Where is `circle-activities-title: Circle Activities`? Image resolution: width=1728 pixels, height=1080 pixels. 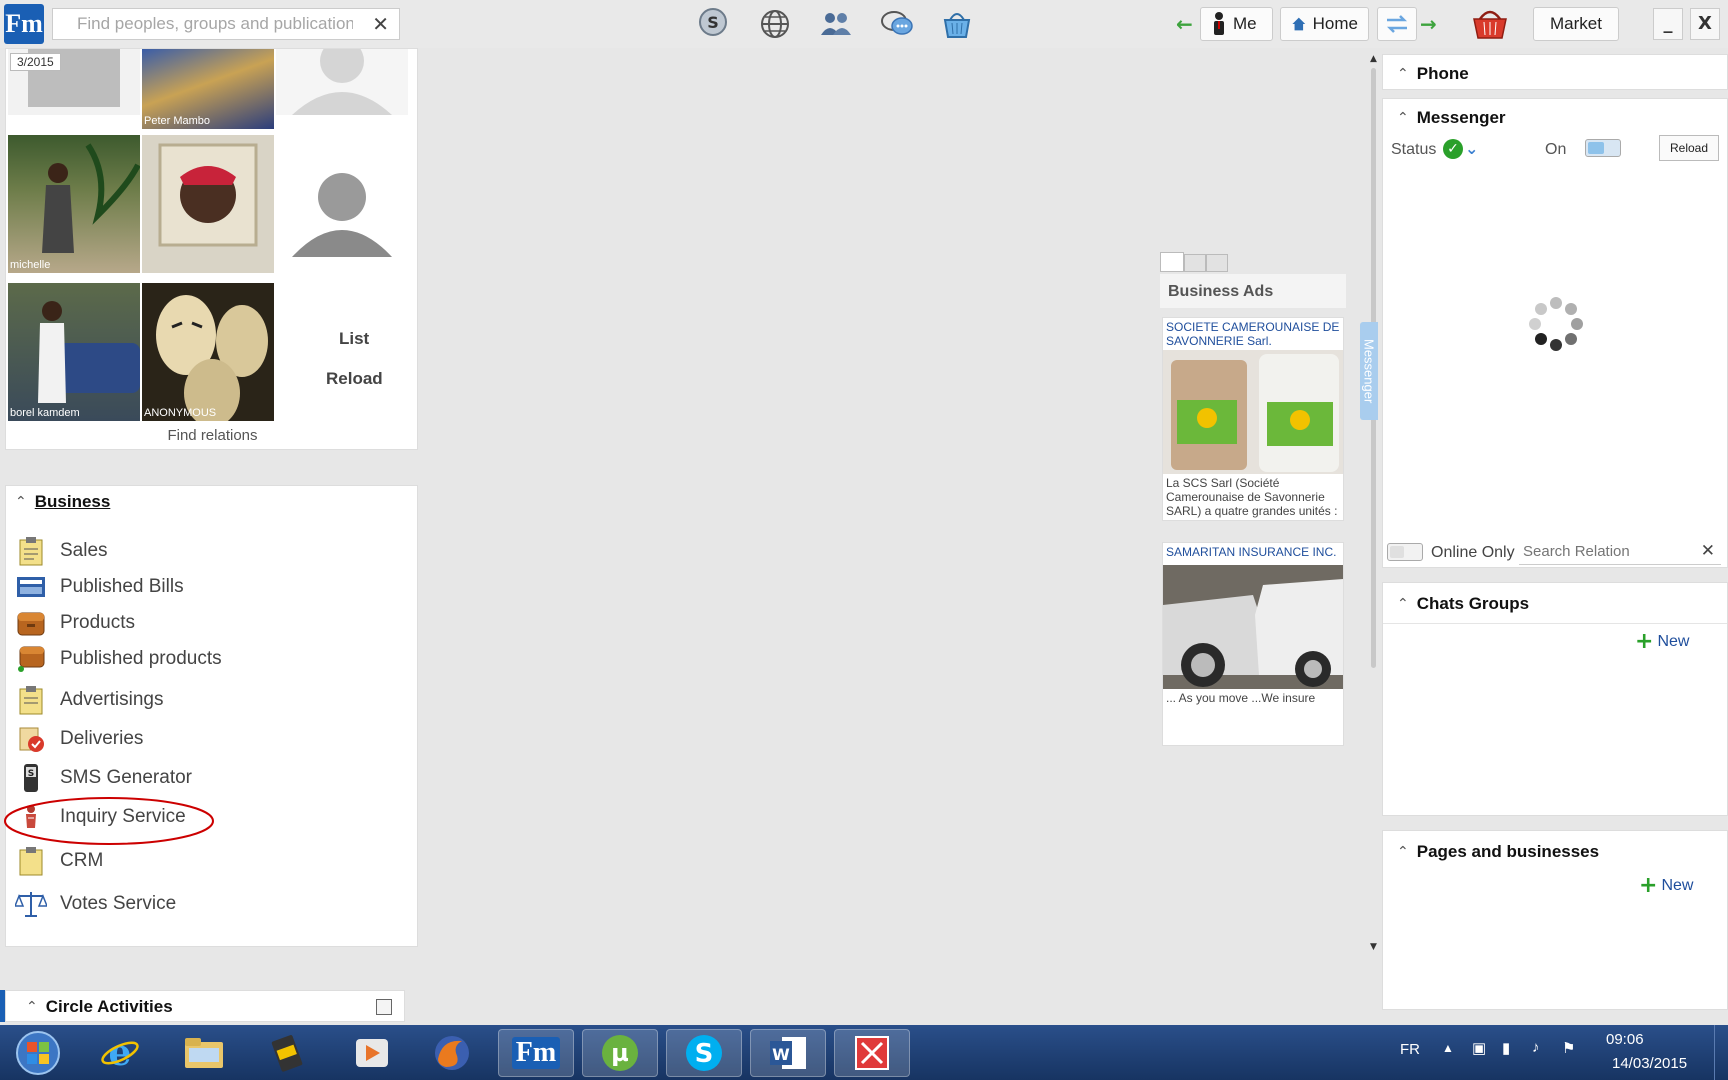 circle-activities-title: Circle Activities is located at coordinates (109, 1006).